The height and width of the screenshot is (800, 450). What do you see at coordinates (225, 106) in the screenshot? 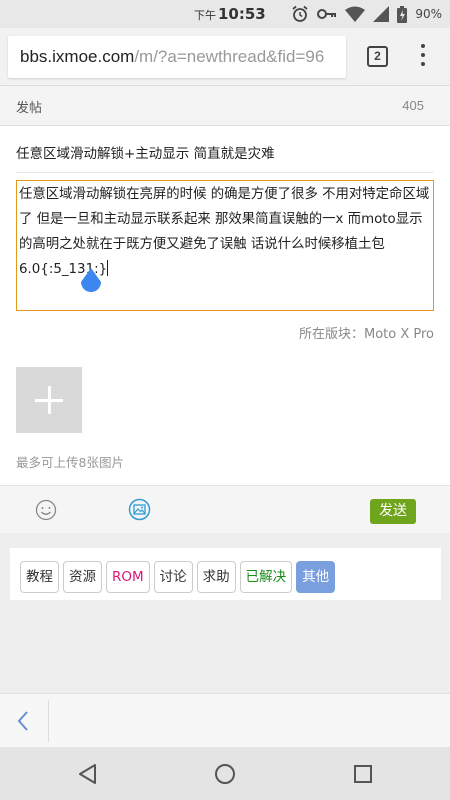
I see `page-header: 发帖 405` at bounding box center [225, 106].